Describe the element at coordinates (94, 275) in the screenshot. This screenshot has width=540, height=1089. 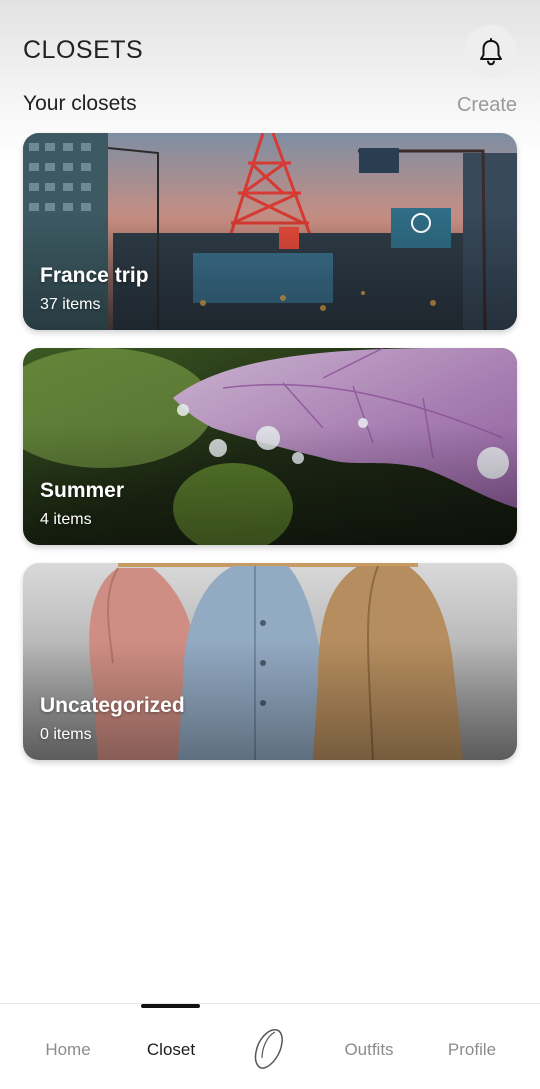
I see `closet-name: France trip` at that location.